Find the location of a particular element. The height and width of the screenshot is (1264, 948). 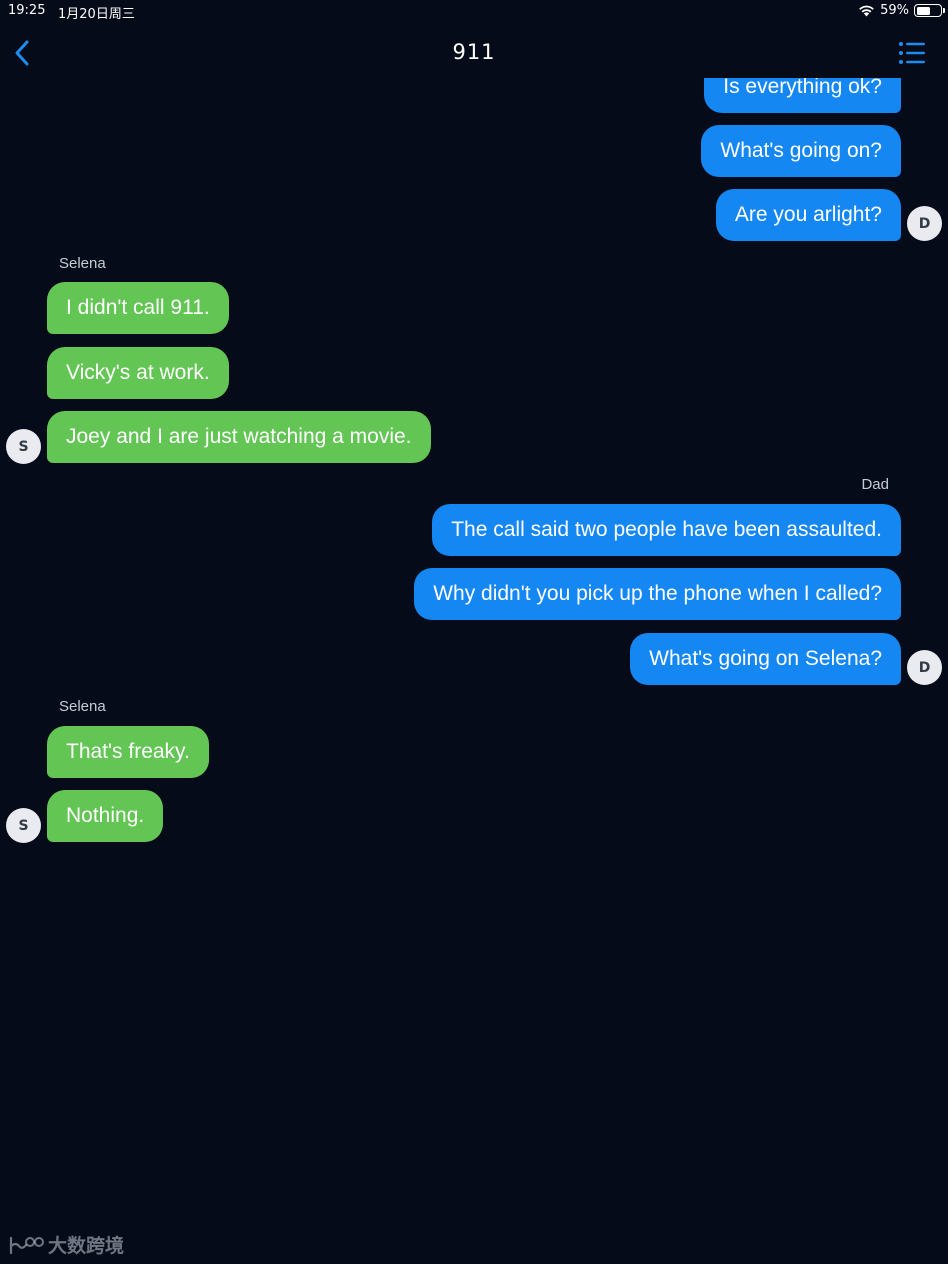

message-bubble-received: That's freaky. is located at coordinates (128, 752).